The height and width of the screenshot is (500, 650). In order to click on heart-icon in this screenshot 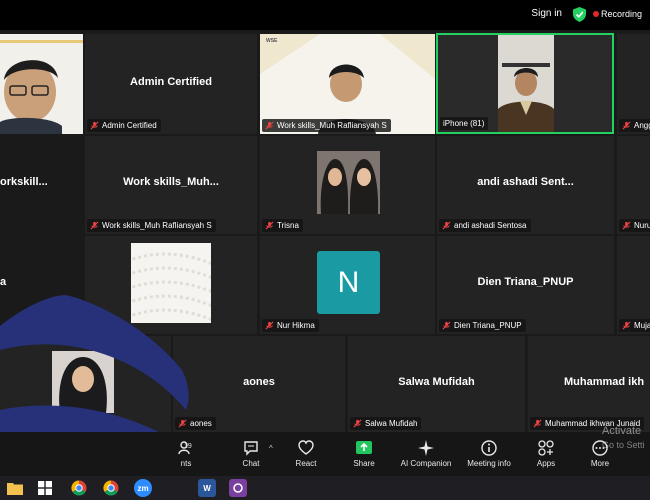, I will do `click(306, 447)`.